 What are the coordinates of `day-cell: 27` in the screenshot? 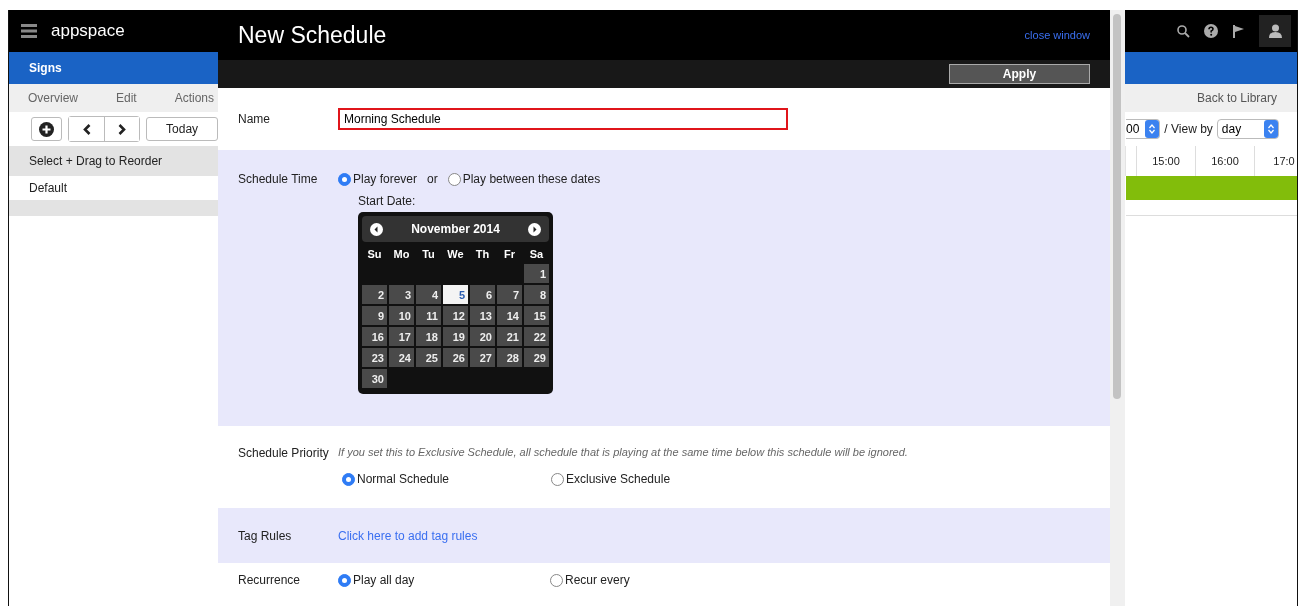 It's located at (482, 357).